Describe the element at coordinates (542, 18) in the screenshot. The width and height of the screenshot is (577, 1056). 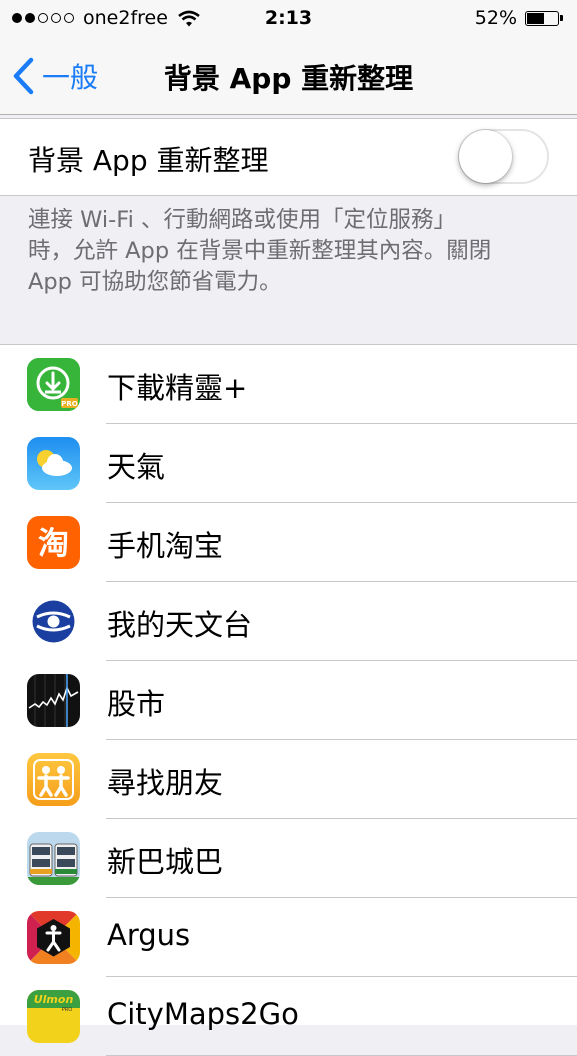
I see `battery-icon` at that location.